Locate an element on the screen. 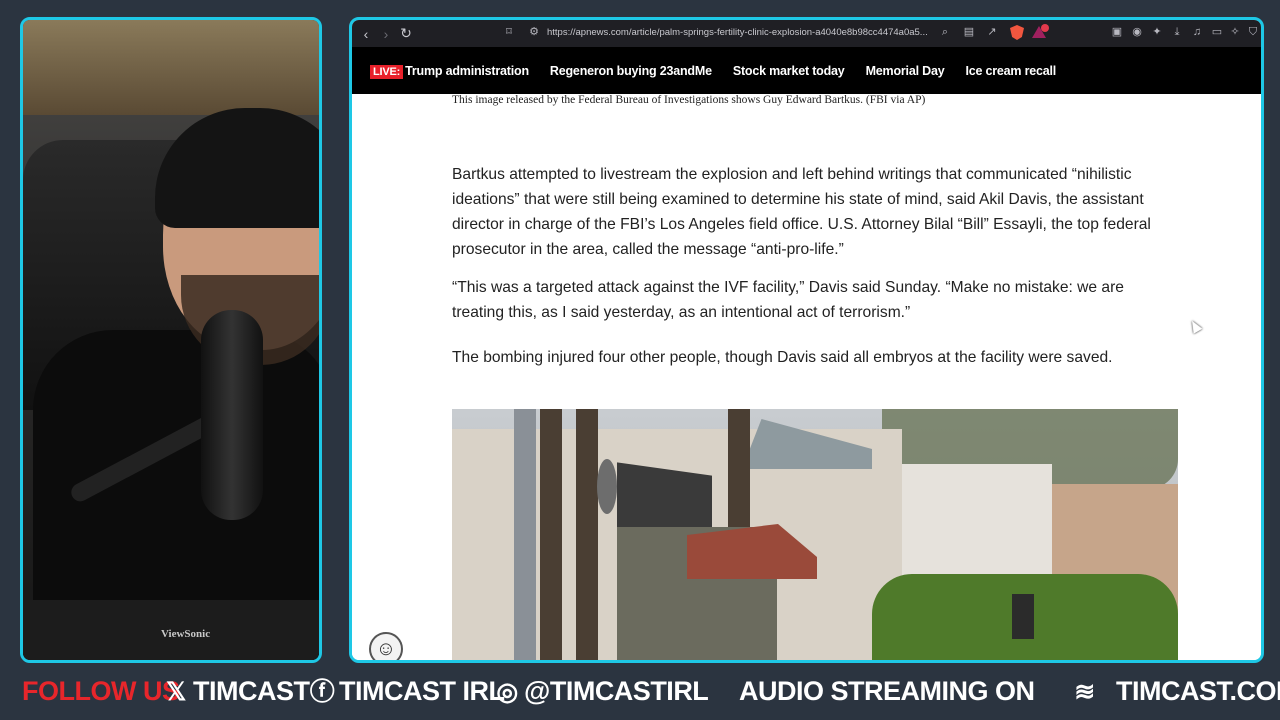 This screenshot has width=1280, height=720. audio-streaming: AUDIO STREAMING ON ≋ is located at coordinates (920, 691).